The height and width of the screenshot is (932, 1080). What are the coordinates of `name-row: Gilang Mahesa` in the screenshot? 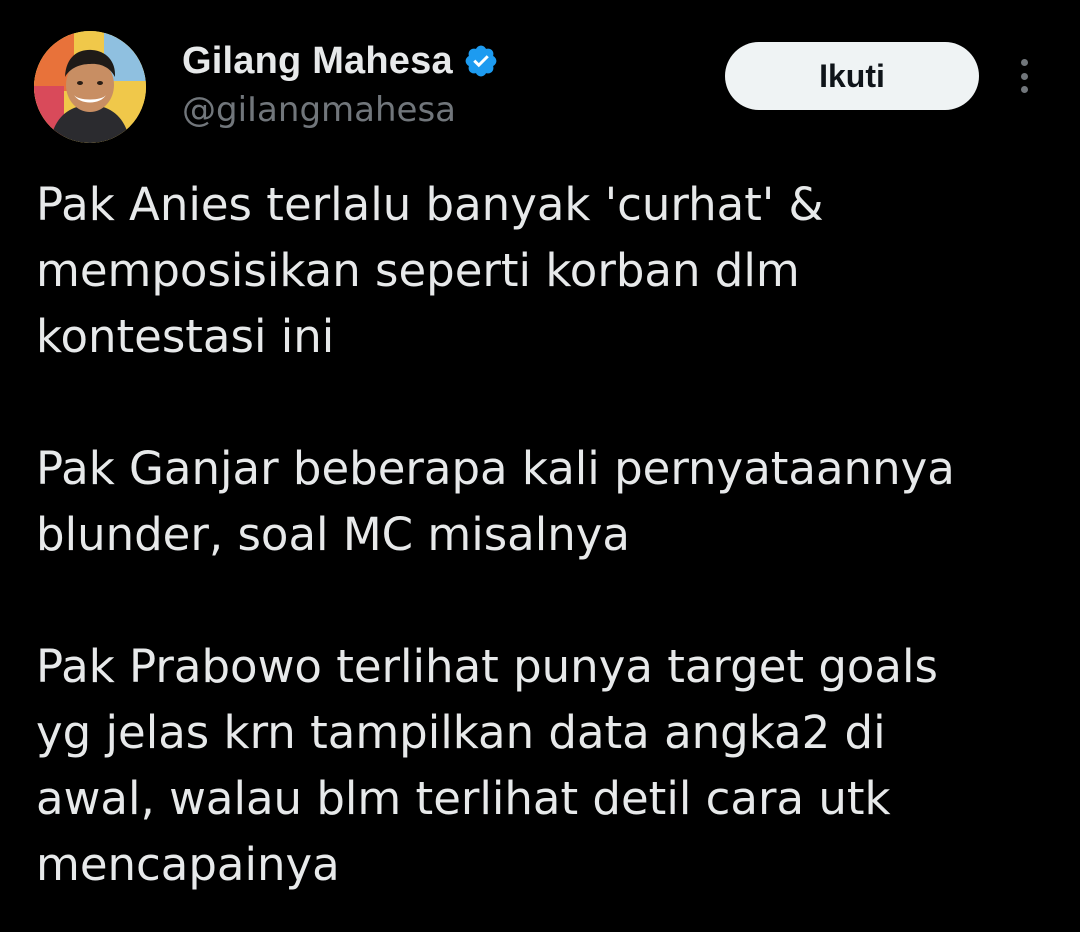 It's located at (340, 61).